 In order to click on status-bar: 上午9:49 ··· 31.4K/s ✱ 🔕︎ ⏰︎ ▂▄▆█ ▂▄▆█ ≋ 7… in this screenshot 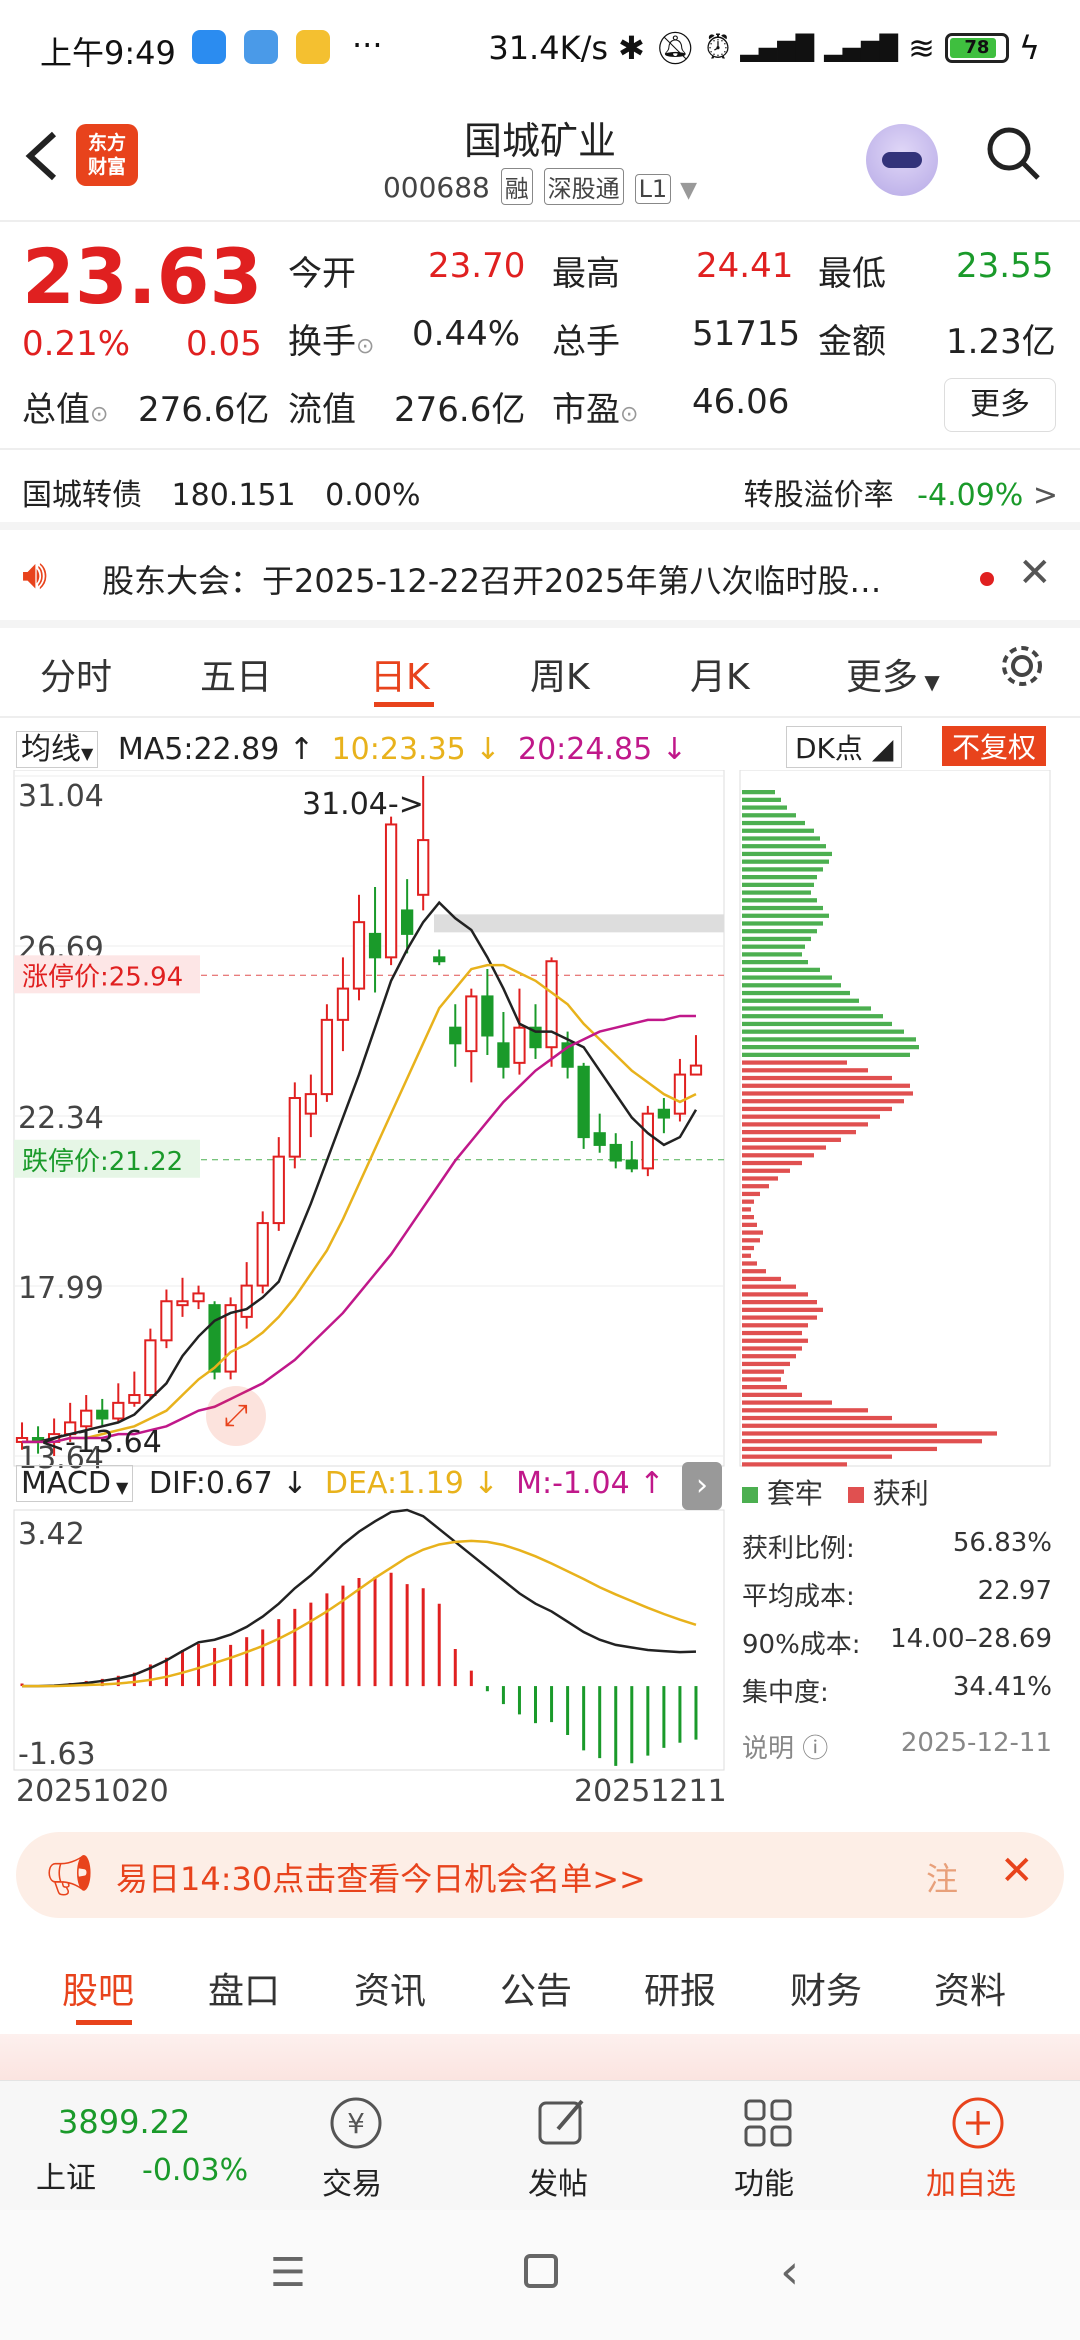, I will do `click(540, 48)`.